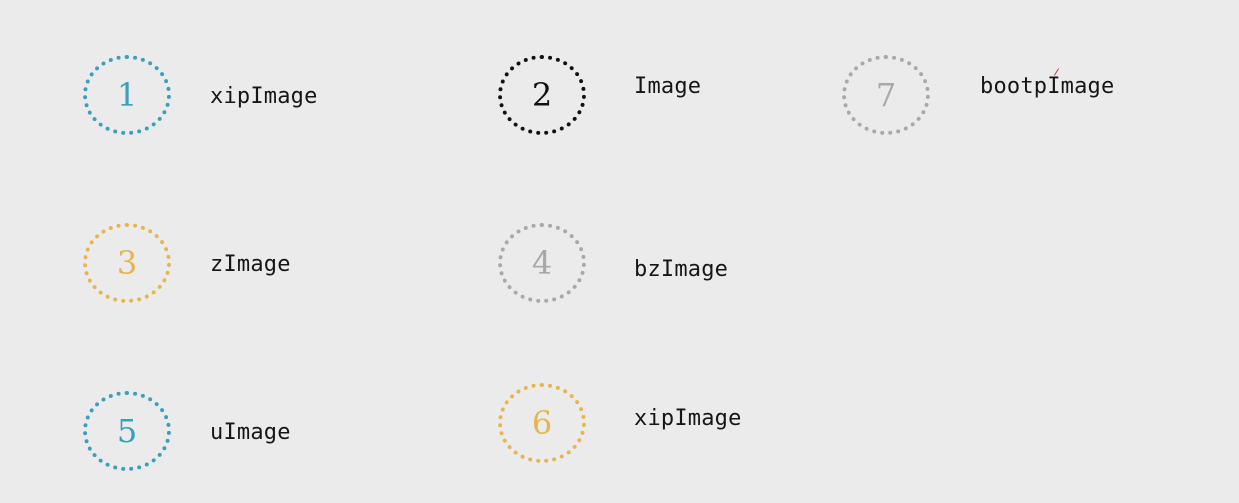  I want to click on number-circle-2: 2, so click(542, 95).